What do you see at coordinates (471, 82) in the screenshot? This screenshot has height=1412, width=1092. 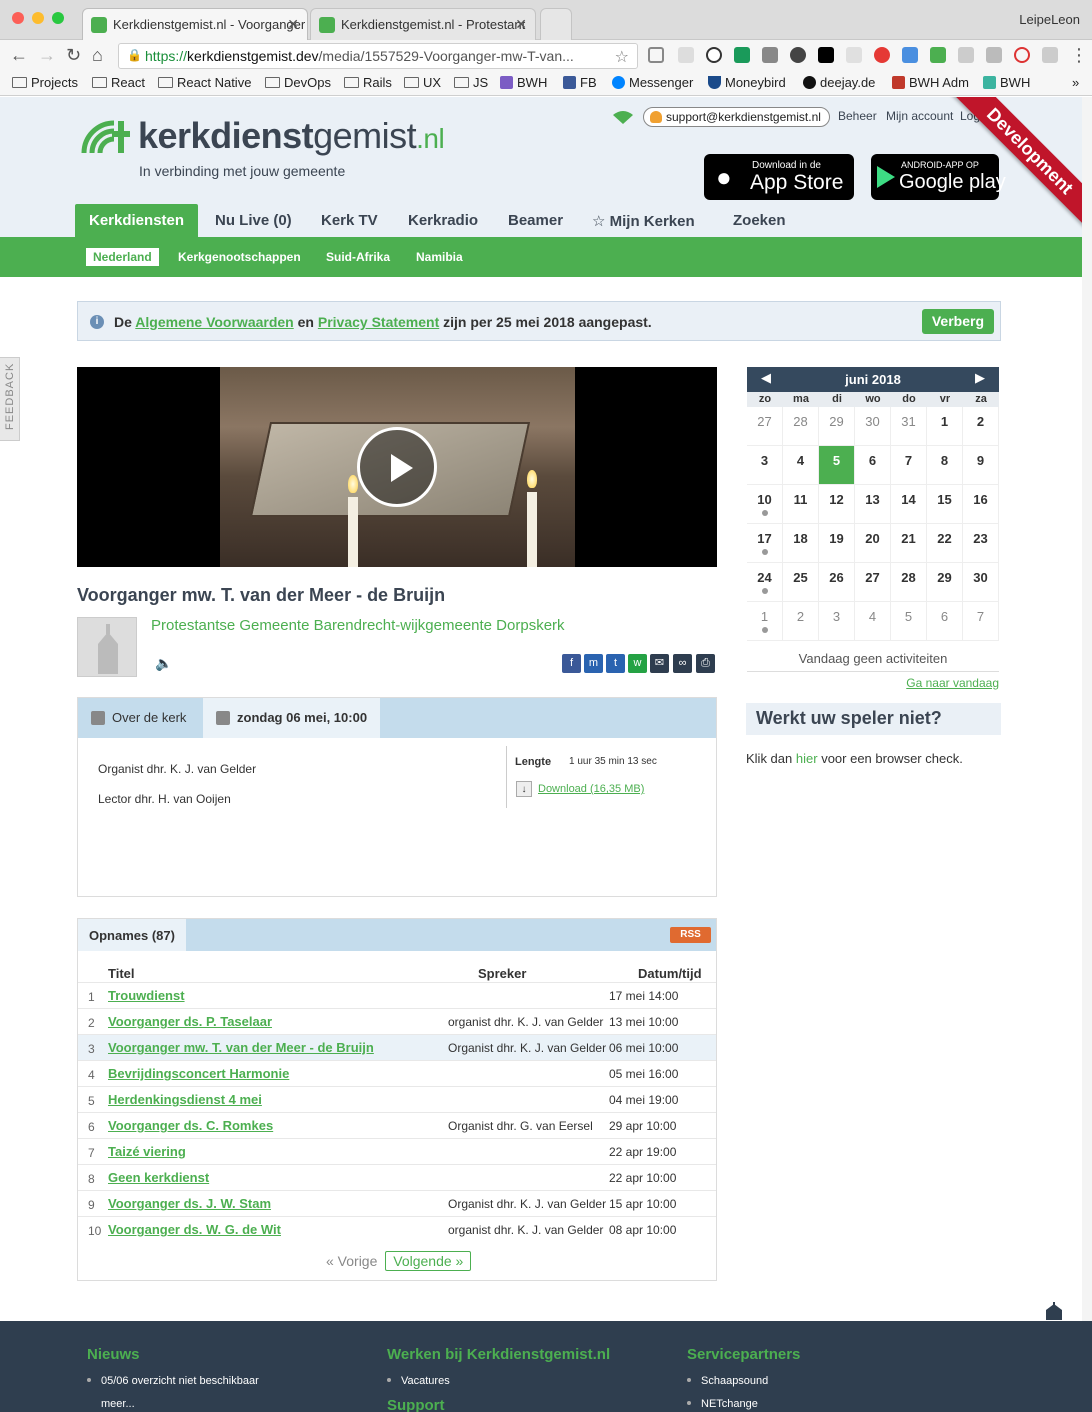 I see `bookmark-js: JS` at bounding box center [471, 82].